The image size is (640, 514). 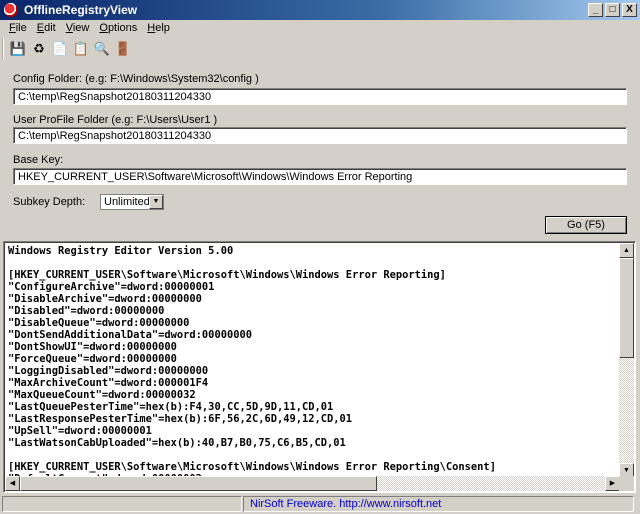 What do you see at coordinates (438, 504) in the screenshot?
I see `nirsoft-link: NirSoft Freeware. http://www.nirsoft.net` at bounding box center [438, 504].